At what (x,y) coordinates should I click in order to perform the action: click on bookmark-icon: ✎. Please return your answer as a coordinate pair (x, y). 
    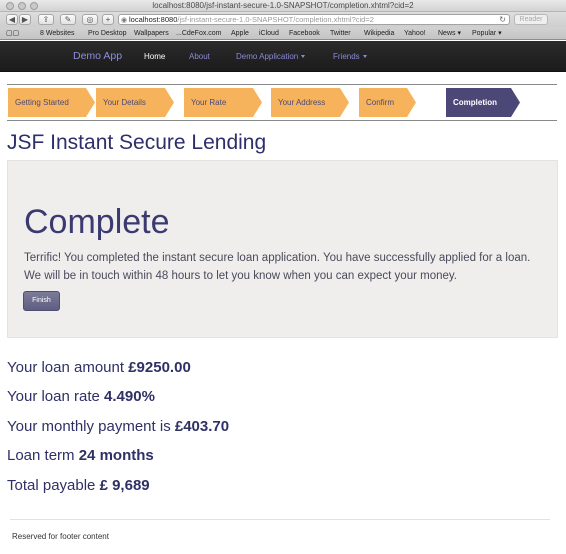
    Looking at the image, I should click on (68, 19).